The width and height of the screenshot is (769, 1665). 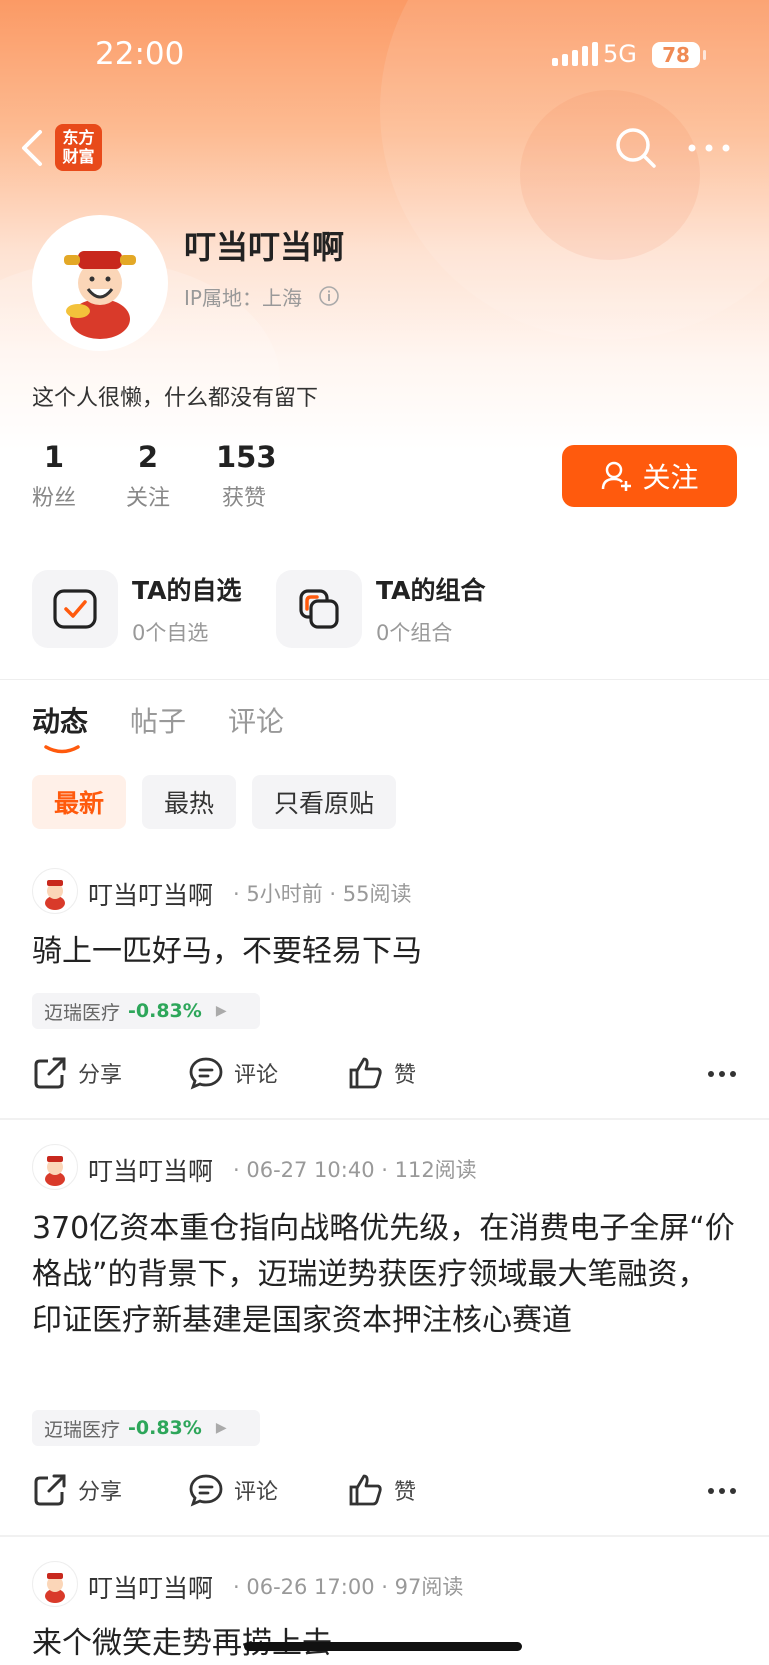 I want to click on tab-comments: 评论, so click(x=256, y=720).